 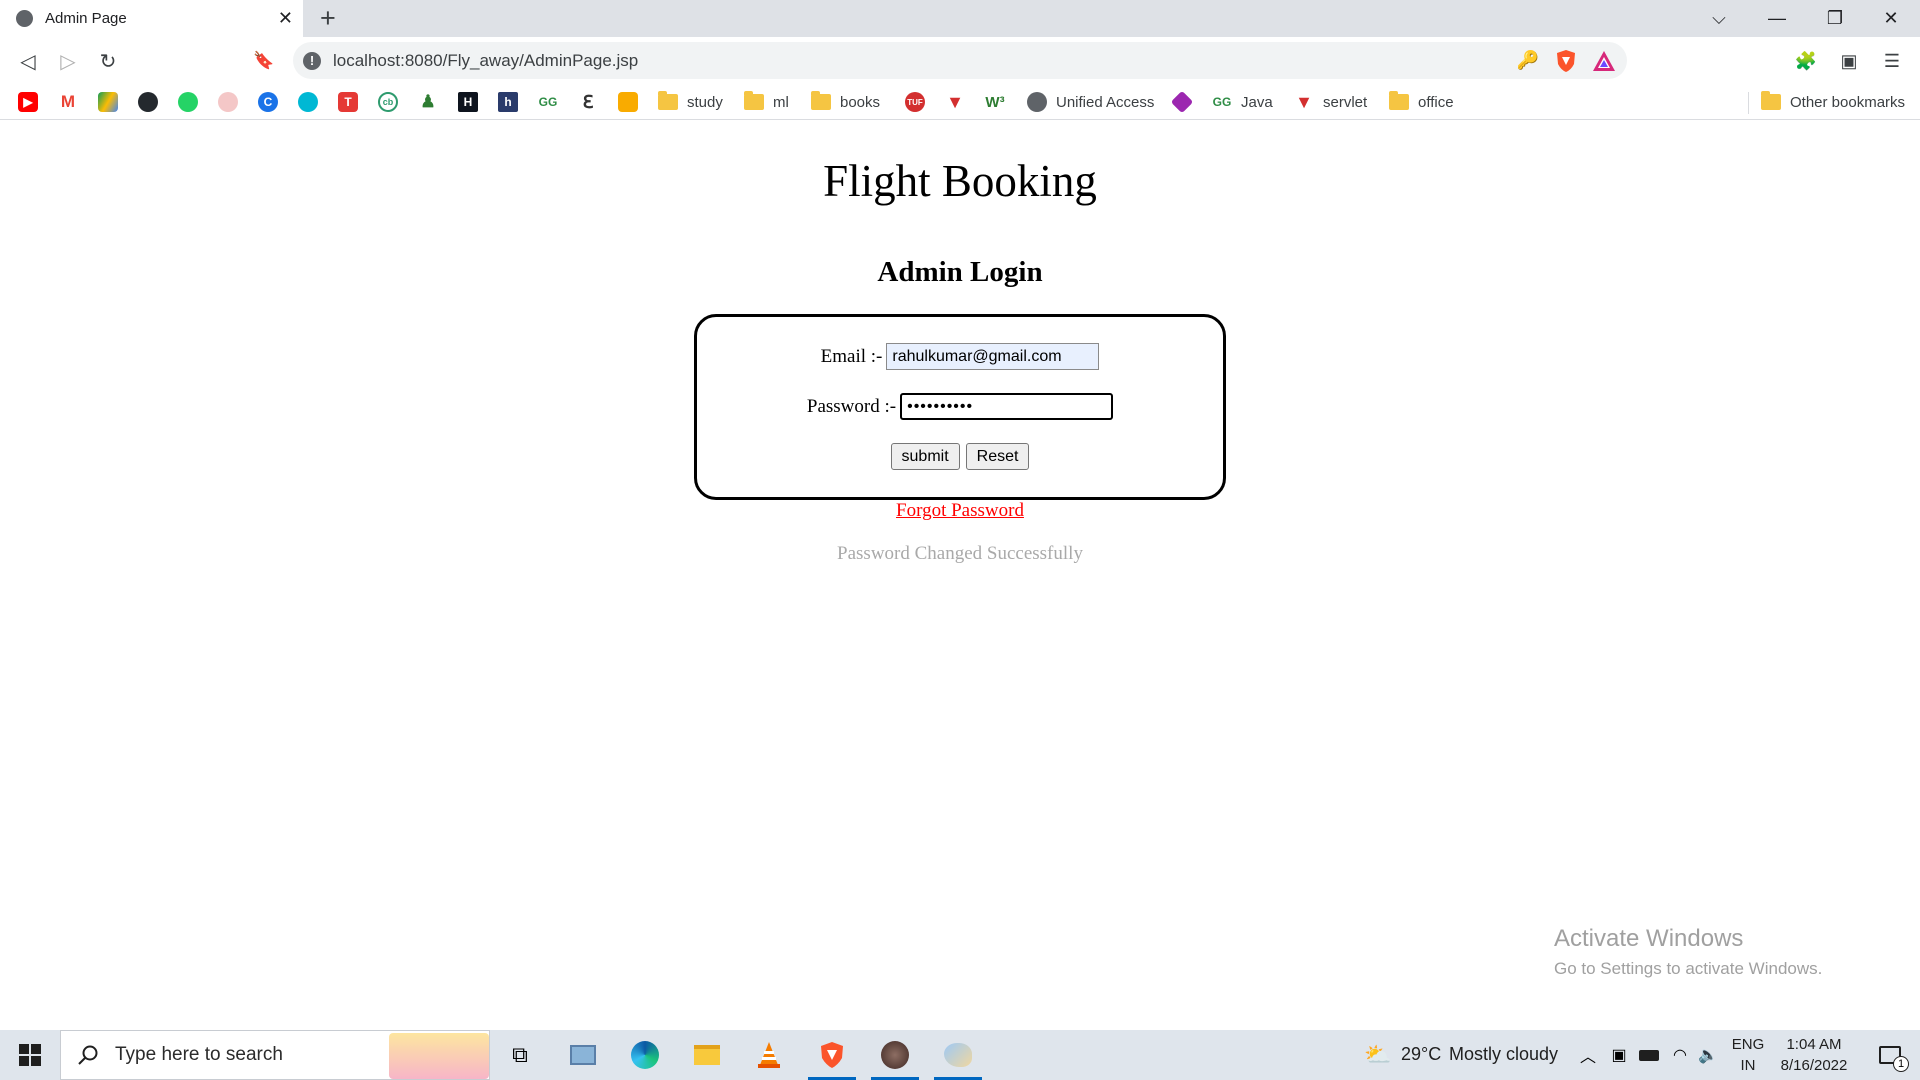 I want to click on weather-description: Mostly cloudy, so click(x=1503, y=1054).